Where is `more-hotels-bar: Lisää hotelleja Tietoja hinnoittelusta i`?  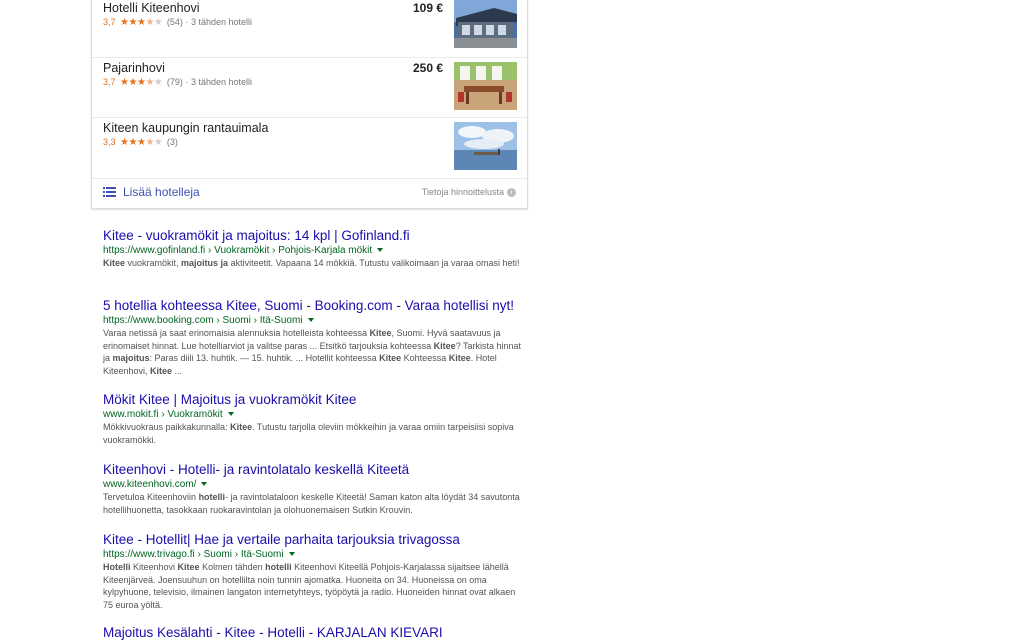
more-hotels-bar: Lisää hotelleja Tietoja hinnoittelusta i is located at coordinates (309, 193).